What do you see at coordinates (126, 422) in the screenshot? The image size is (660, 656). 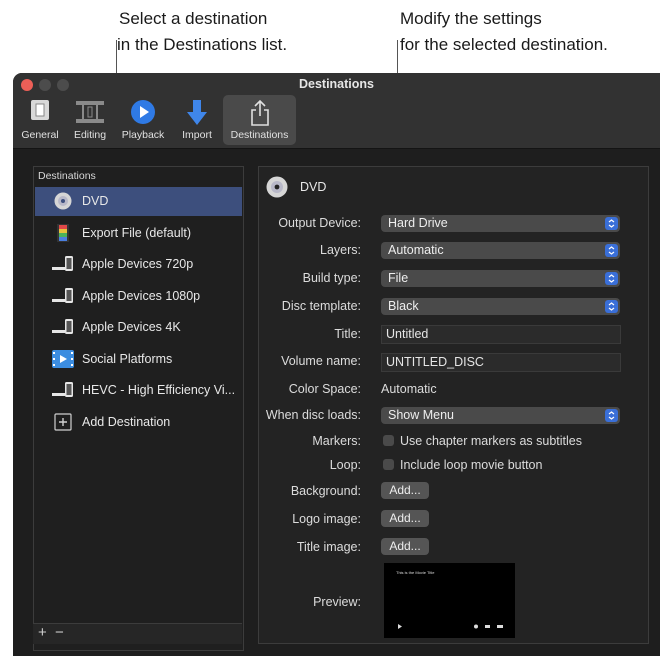 I see `list-item-label: Add Destination` at bounding box center [126, 422].